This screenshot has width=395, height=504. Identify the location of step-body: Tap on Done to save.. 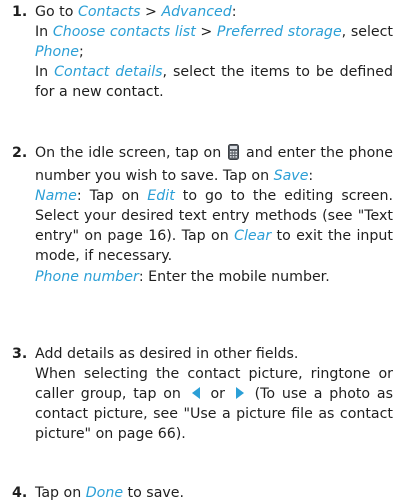
(214, 493).